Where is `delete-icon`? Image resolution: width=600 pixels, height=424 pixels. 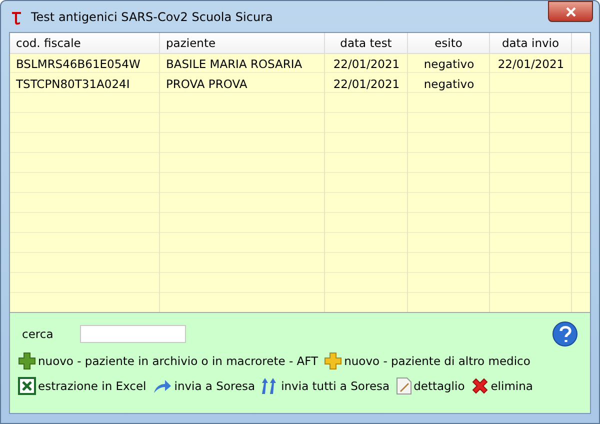 delete-icon is located at coordinates (479, 386).